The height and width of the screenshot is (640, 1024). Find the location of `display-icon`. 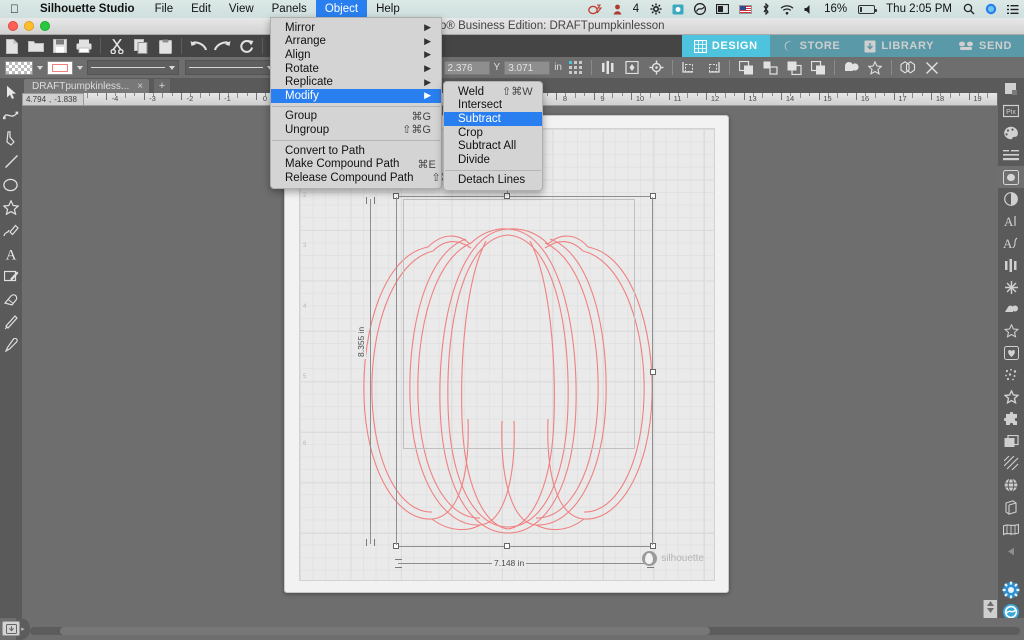

display-icon is located at coordinates (722, 9).